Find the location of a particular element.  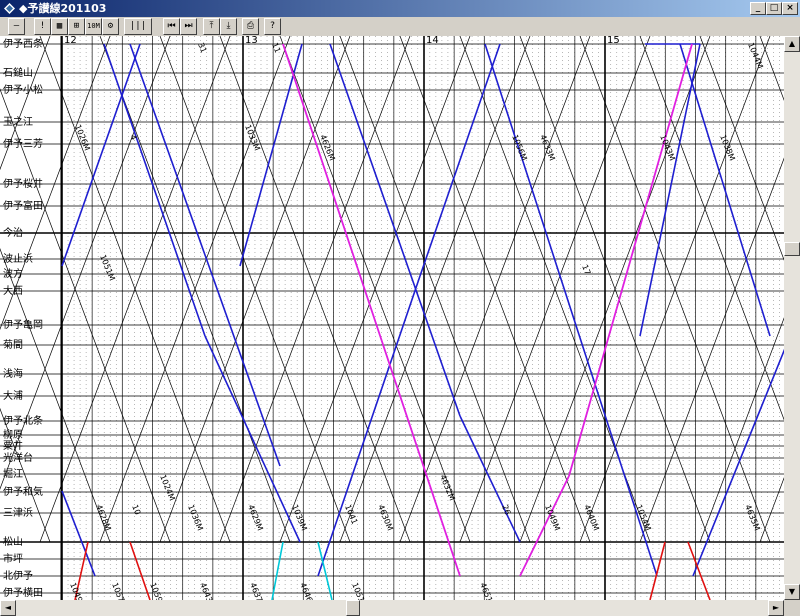

station-label: 伊予桜井 is located at coordinates (23, 184).